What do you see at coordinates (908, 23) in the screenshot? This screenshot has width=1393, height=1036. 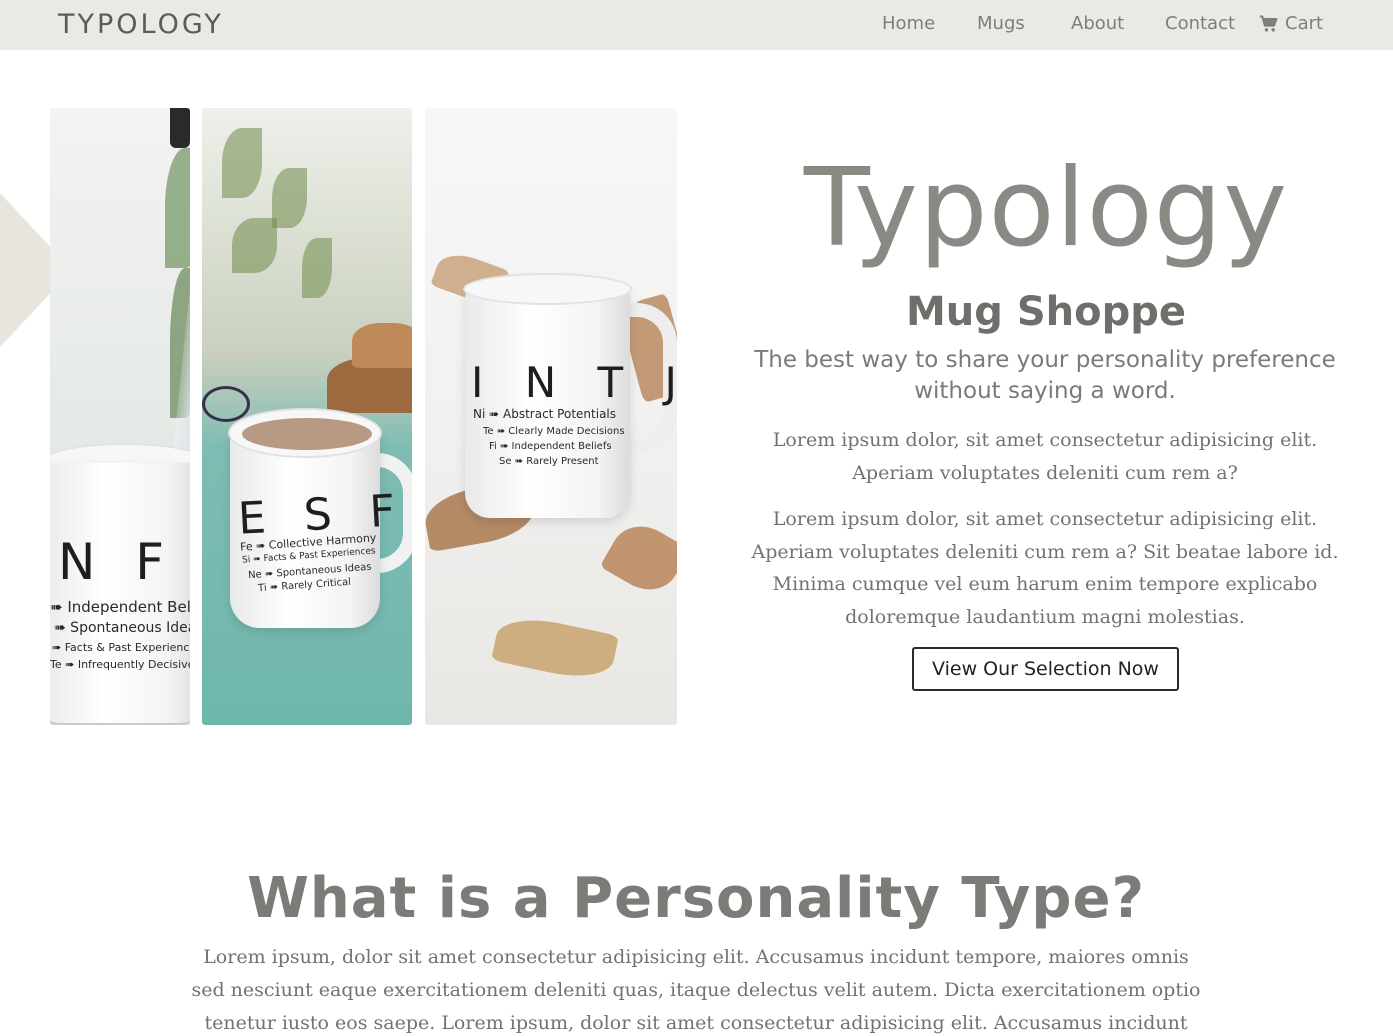 I see `nav-link-home: Home` at bounding box center [908, 23].